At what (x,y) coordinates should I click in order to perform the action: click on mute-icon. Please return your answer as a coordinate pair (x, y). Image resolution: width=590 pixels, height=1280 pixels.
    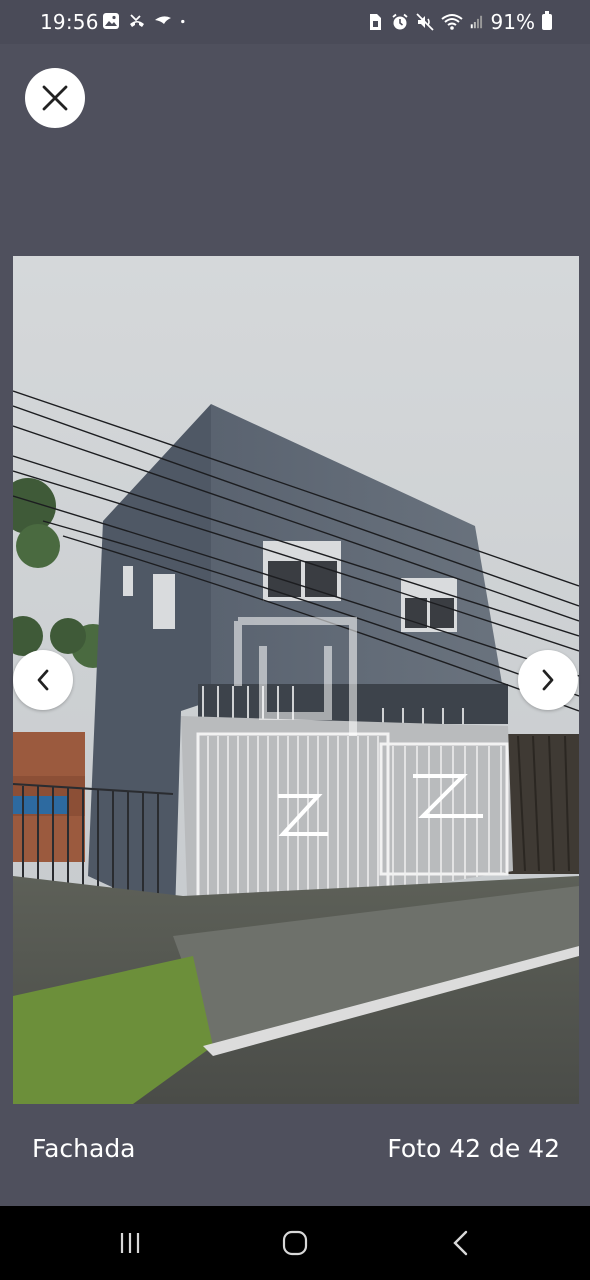
    Looking at the image, I should click on (424, 22).